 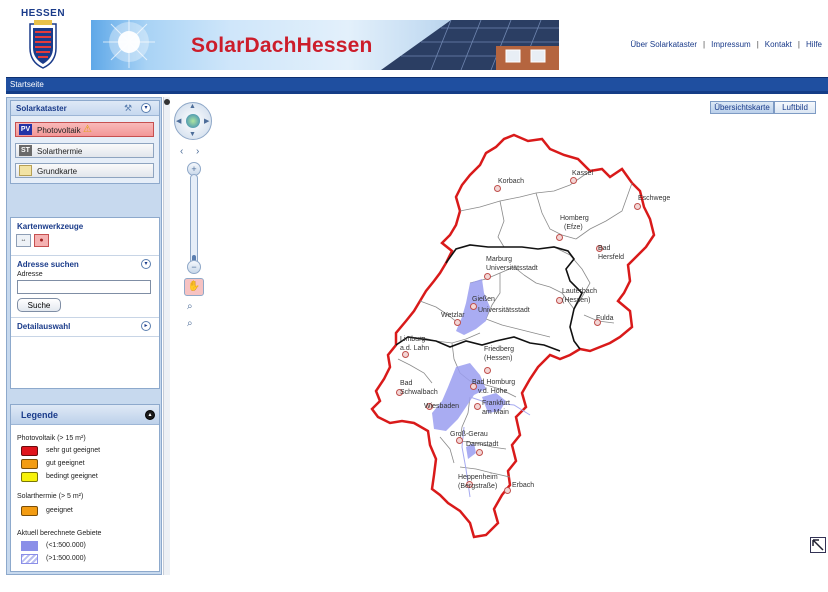 What do you see at coordinates (50, 226) in the screenshot?
I see `tools-title: Kartenwerkzeuge` at bounding box center [50, 226].